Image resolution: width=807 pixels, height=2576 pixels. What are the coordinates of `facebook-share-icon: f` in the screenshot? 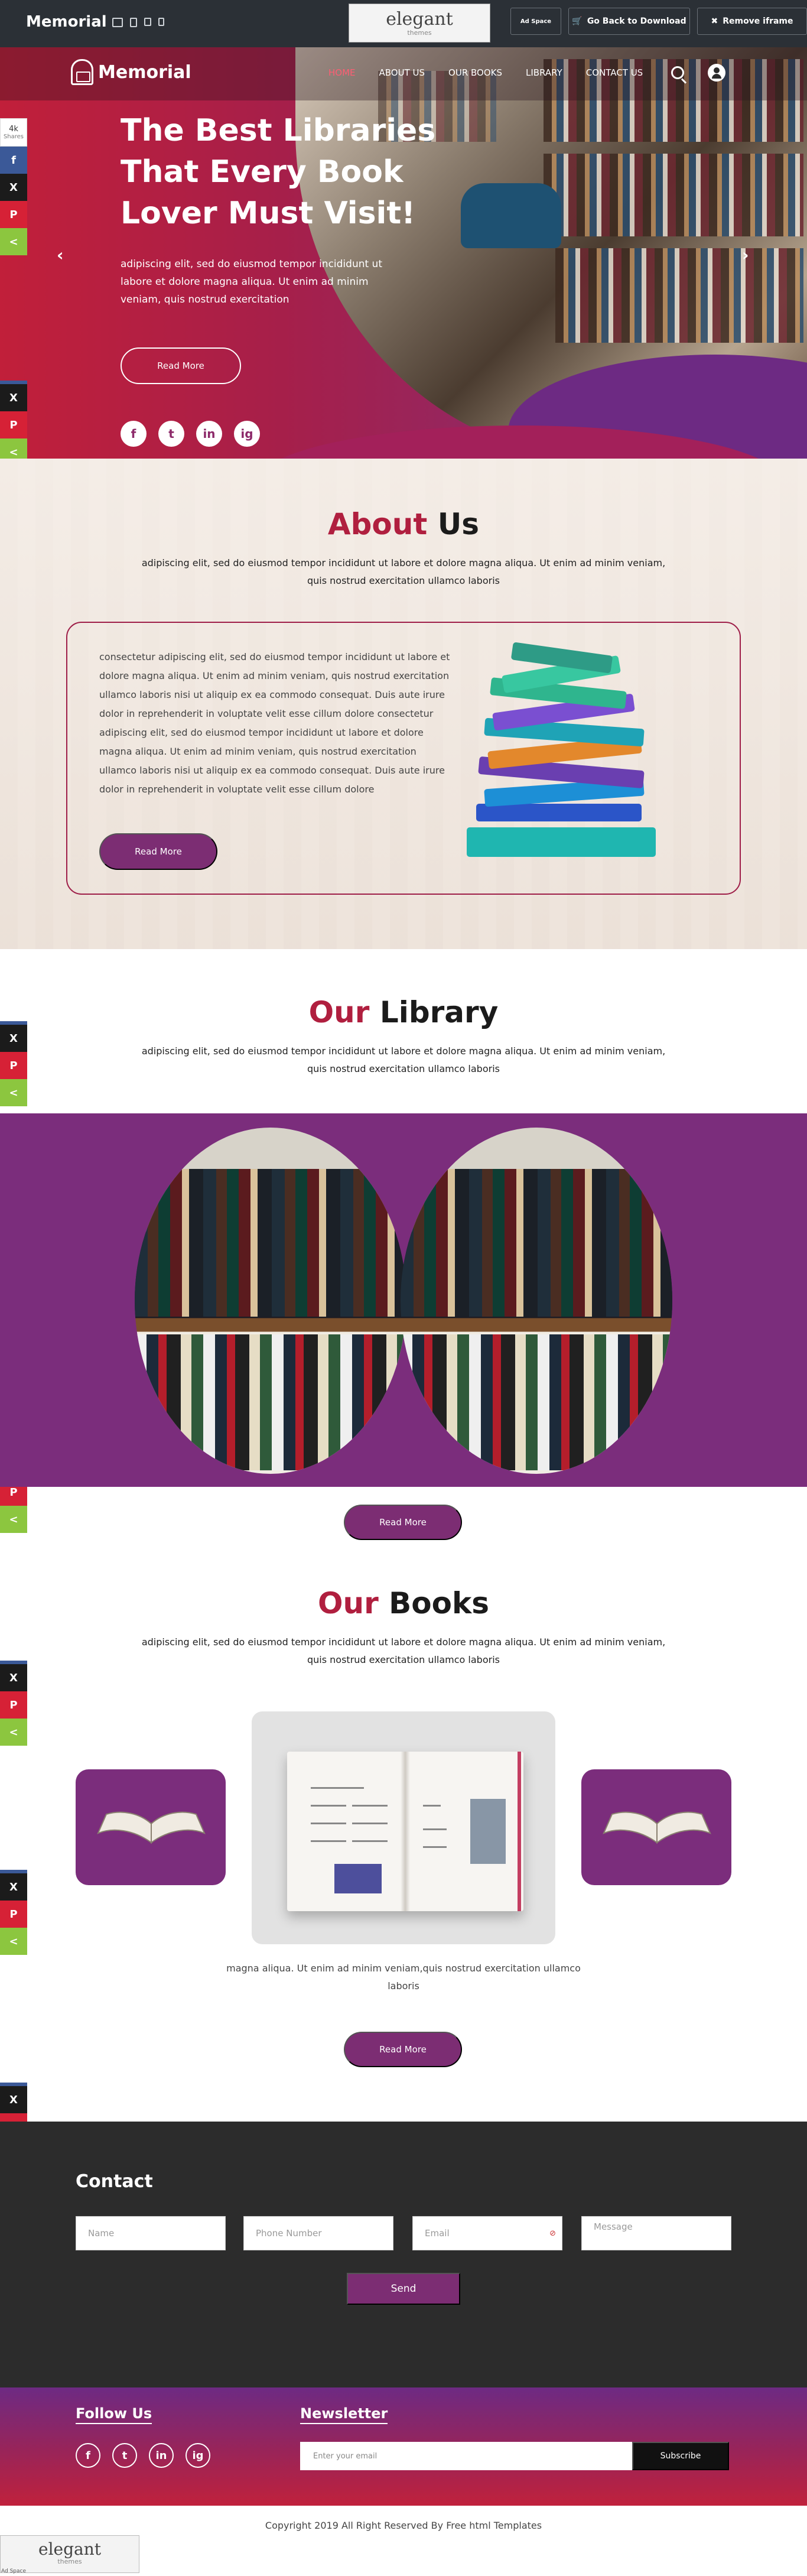 It's located at (13, 160).